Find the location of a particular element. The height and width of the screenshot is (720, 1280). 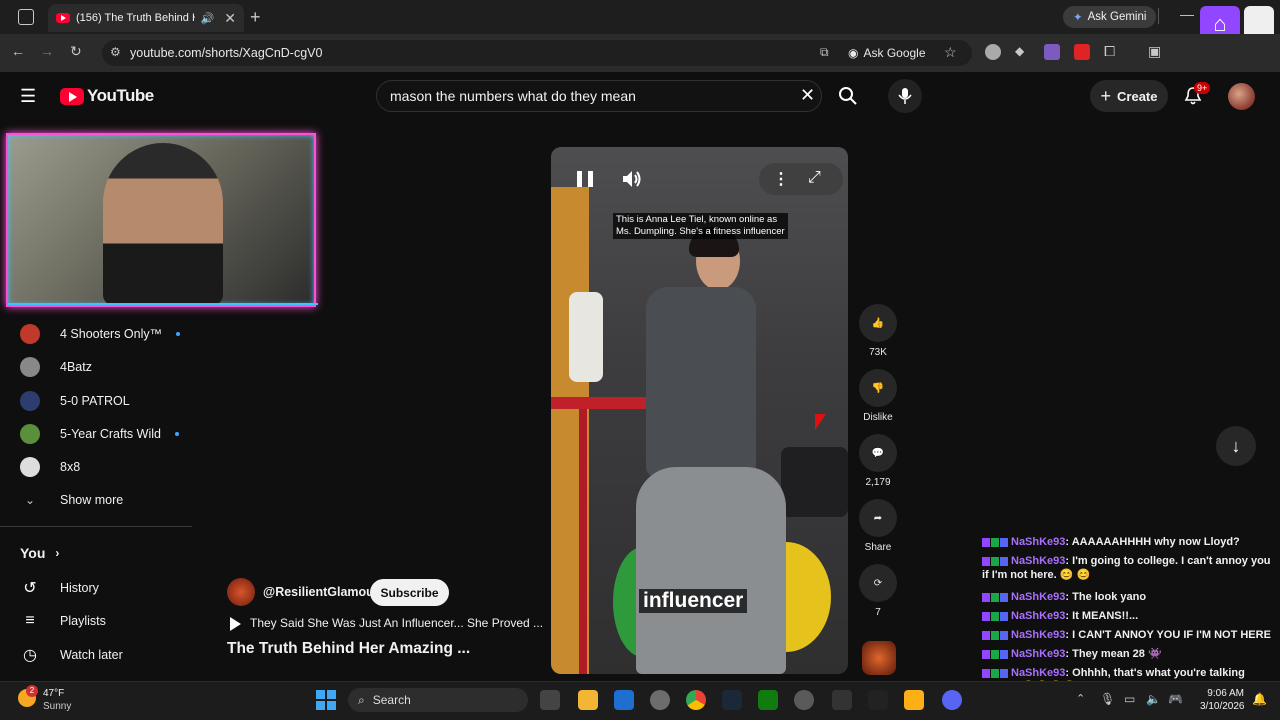

share-button: ➦ Share is located at coordinates (878, 526).